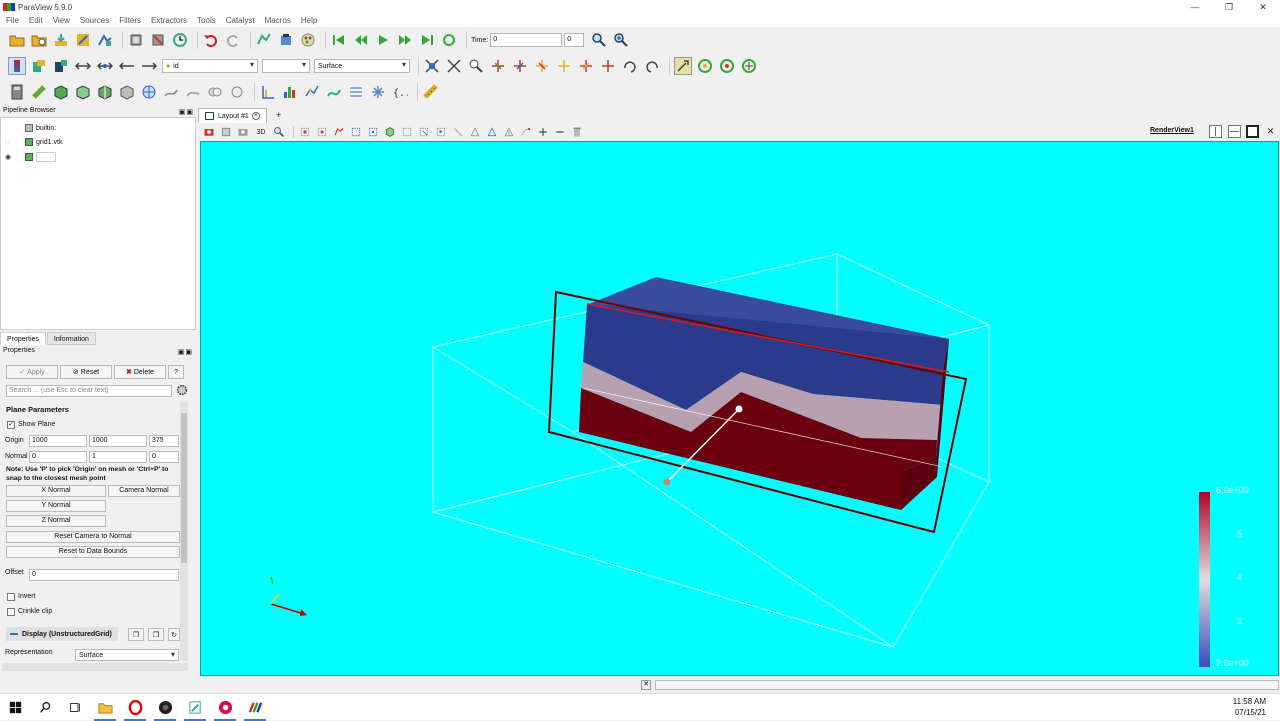 Image resolution: width=1280 pixels, height=721 pixels. What do you see at coordinates (646, 685) in the screenshot?
I see `progress-cancel-icon: ✕` at bounding box center [646, 685].